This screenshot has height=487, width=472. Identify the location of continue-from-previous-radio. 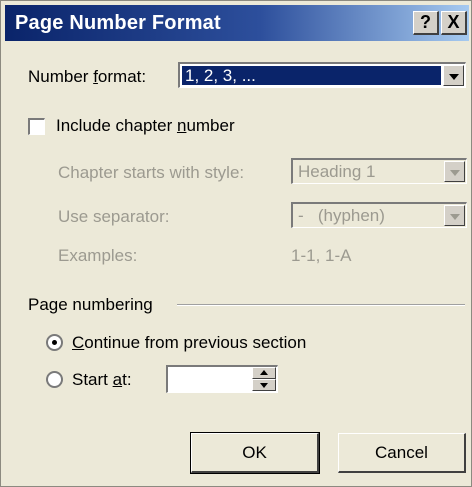
(54, 342).